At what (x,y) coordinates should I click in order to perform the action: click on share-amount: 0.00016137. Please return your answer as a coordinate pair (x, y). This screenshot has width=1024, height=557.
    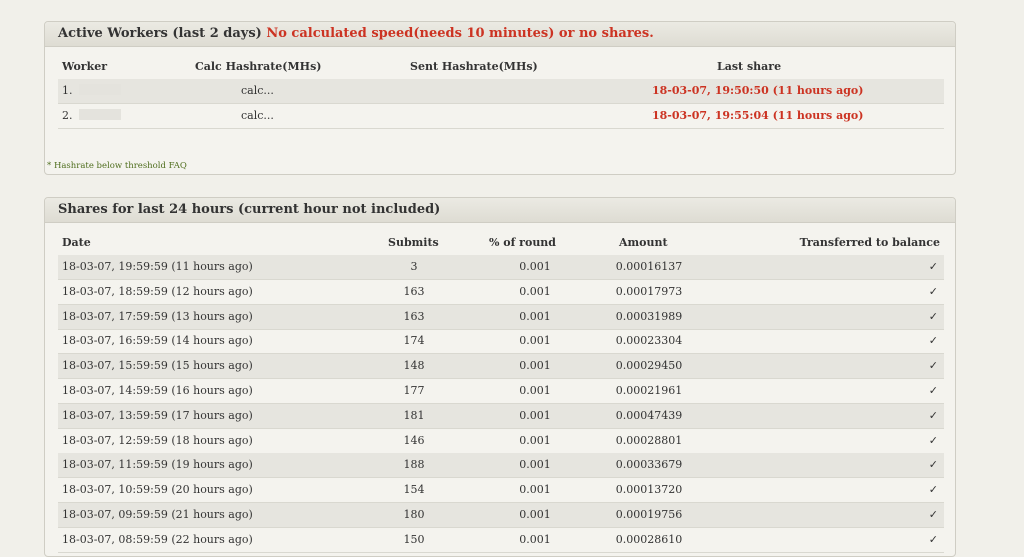
    Looking at the image, I should click on (649, 266).